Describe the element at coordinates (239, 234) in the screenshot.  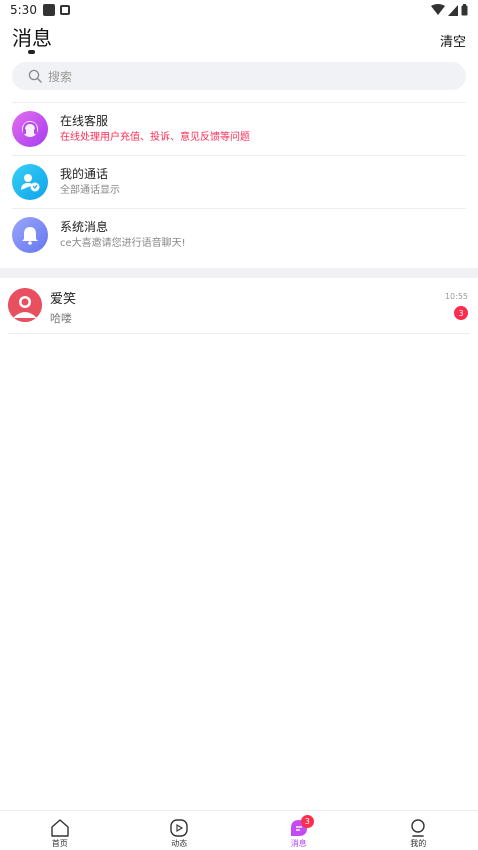
I see `list-item-system-messages: 系统消息 ce大喜邀请您进行语音聊天!` at that location.